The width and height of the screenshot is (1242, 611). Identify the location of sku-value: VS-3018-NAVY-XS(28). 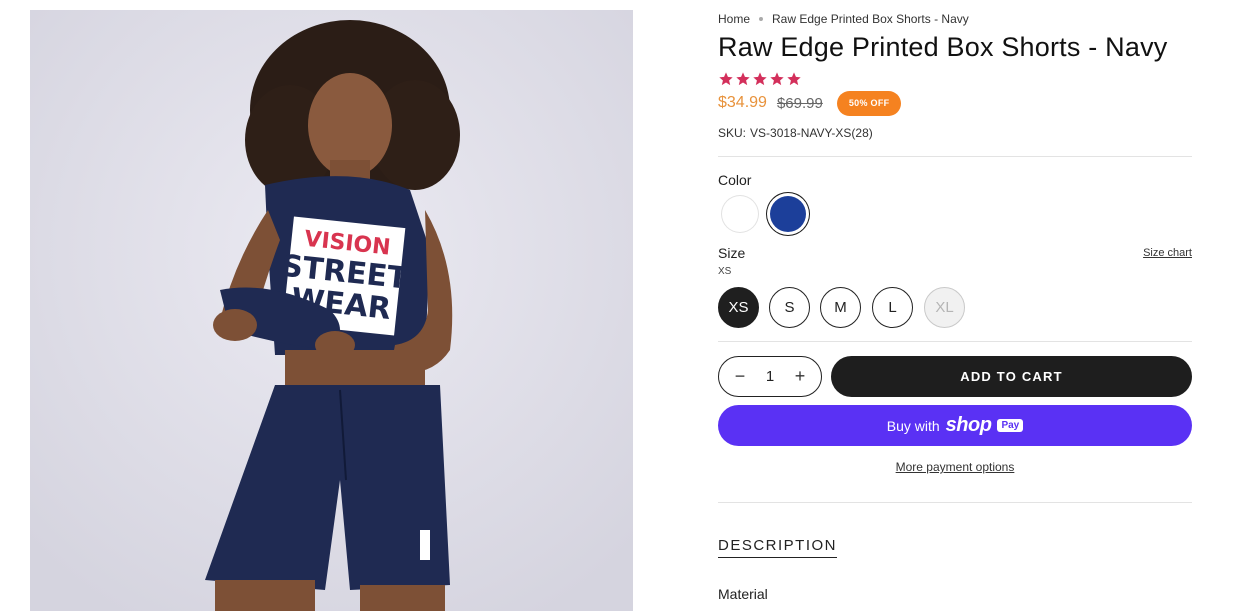
(811, 133).